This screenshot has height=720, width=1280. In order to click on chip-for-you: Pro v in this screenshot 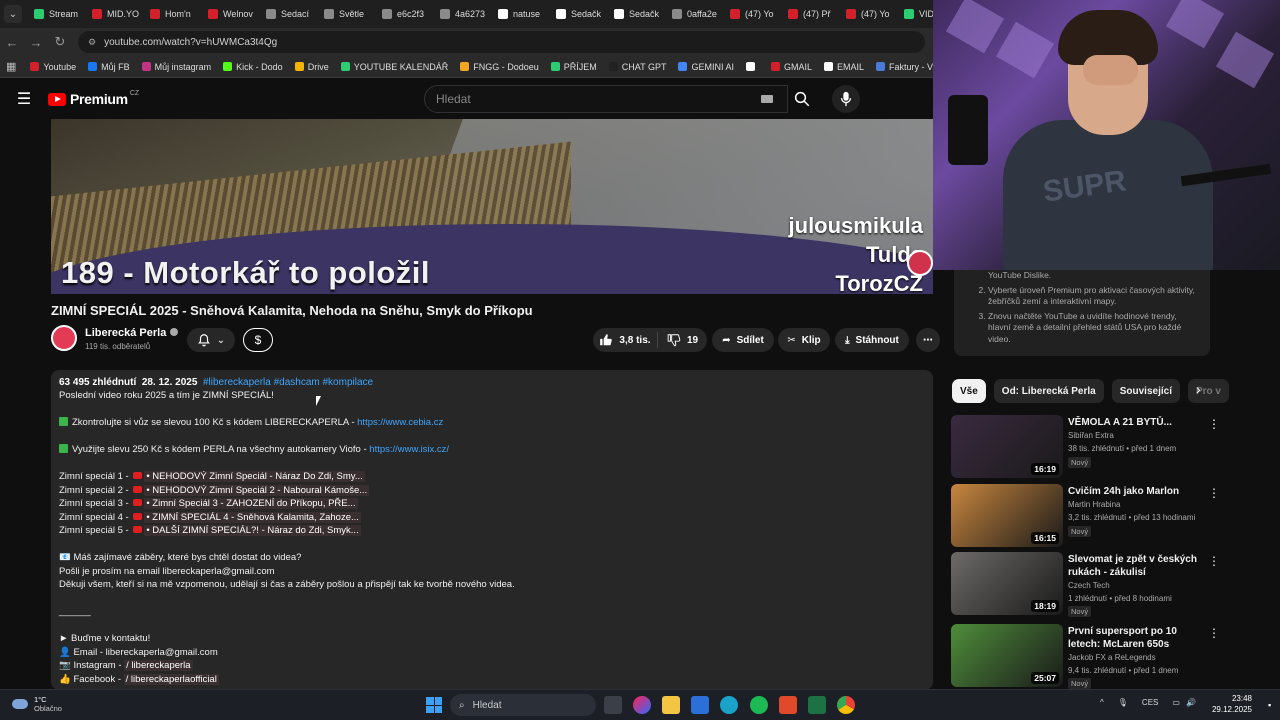, I will do `click(1208, 391)`.